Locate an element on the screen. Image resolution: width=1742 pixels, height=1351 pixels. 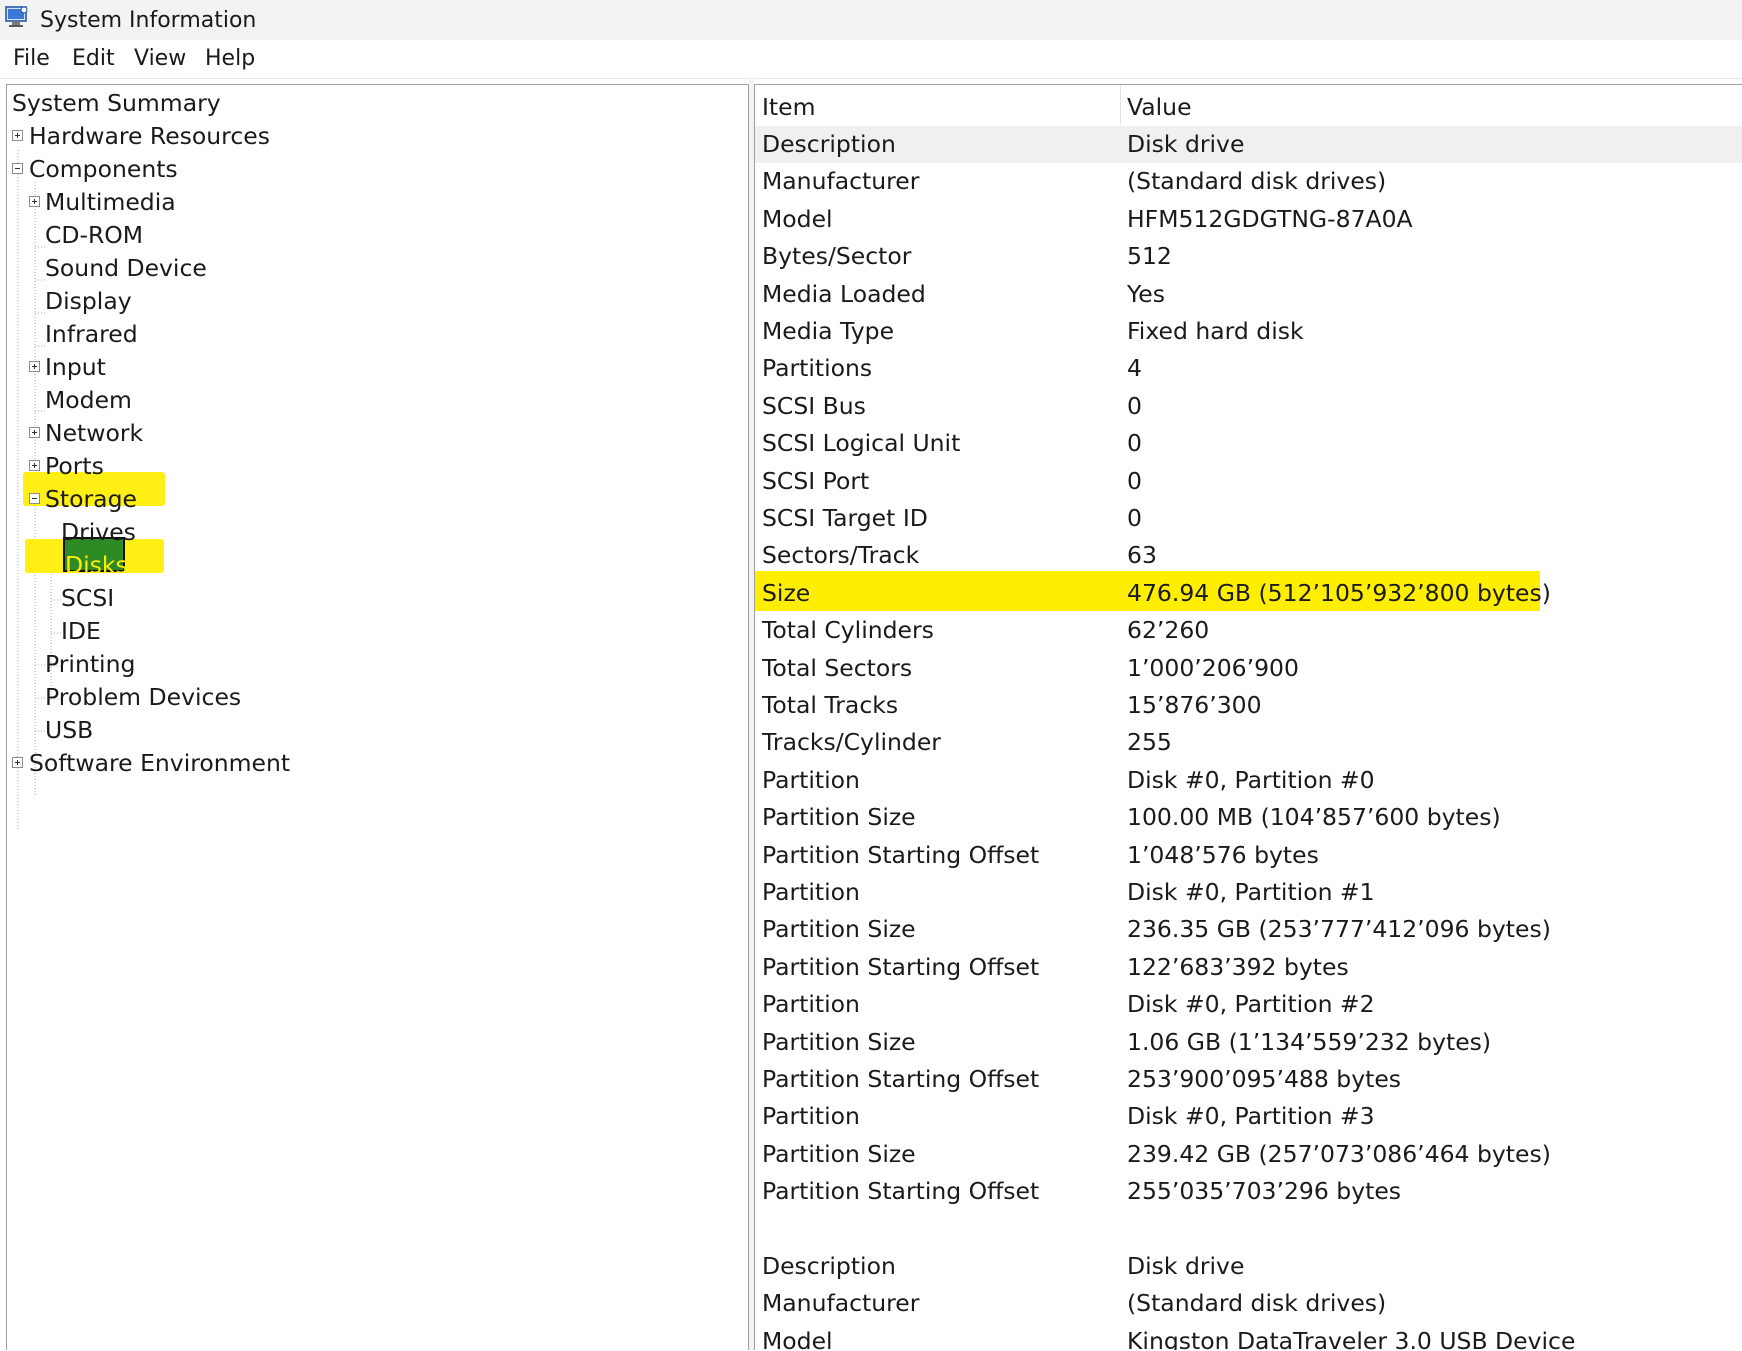
row-item-label: Description is located at coordinates (829, 144).